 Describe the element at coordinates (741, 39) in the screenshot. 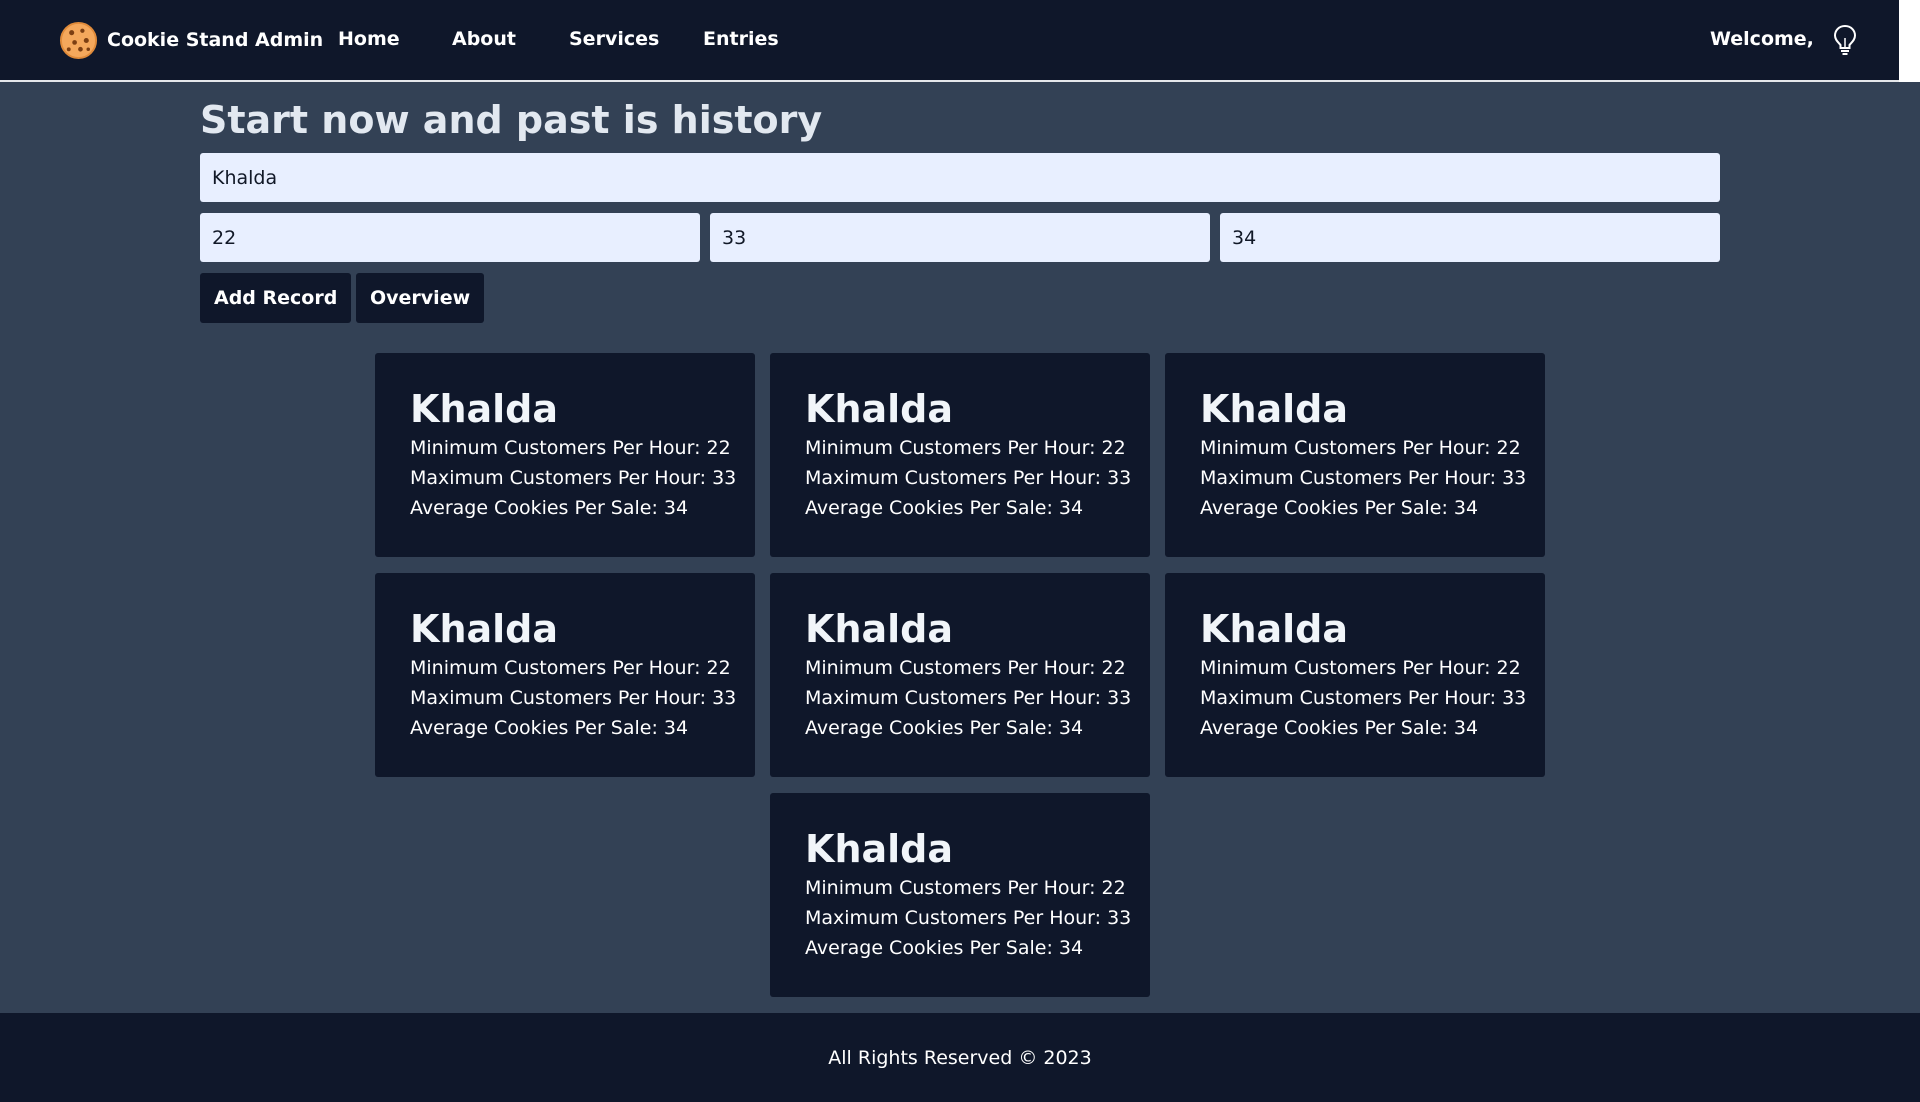

I see `nav-link-entries: Entries` at that location.